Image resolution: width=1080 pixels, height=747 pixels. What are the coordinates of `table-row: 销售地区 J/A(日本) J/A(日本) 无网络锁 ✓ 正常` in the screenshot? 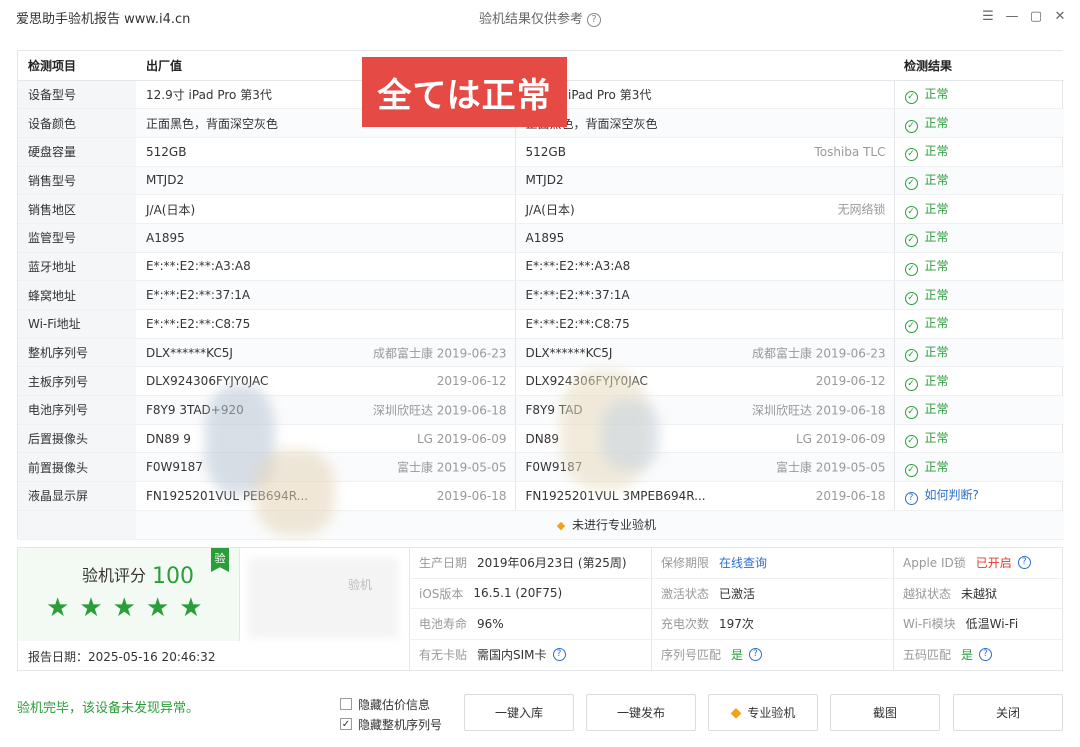 It's located at (541, 209).